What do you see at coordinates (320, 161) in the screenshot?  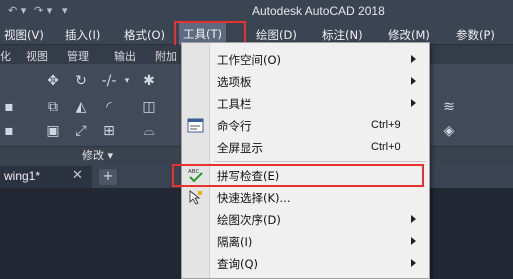 I see `menu-separator` at bounding box center [320, 161].